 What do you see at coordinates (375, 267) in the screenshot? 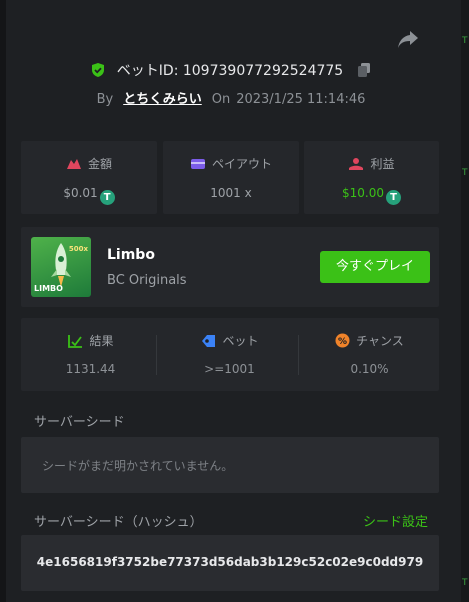
I see `play-now-button: 今すぐプレイ` at bounding box center [375, 267].